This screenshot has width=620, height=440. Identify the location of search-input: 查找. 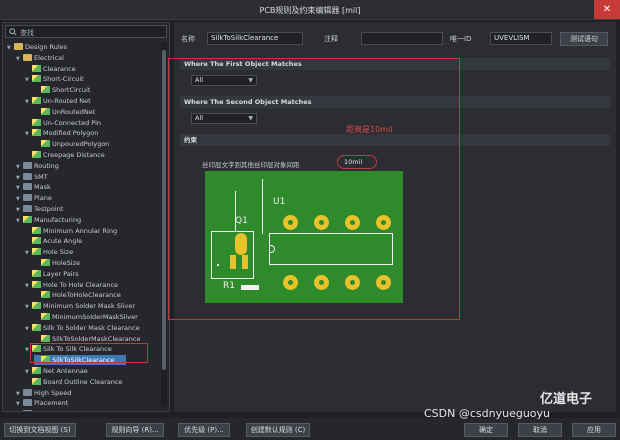
(86, 31).